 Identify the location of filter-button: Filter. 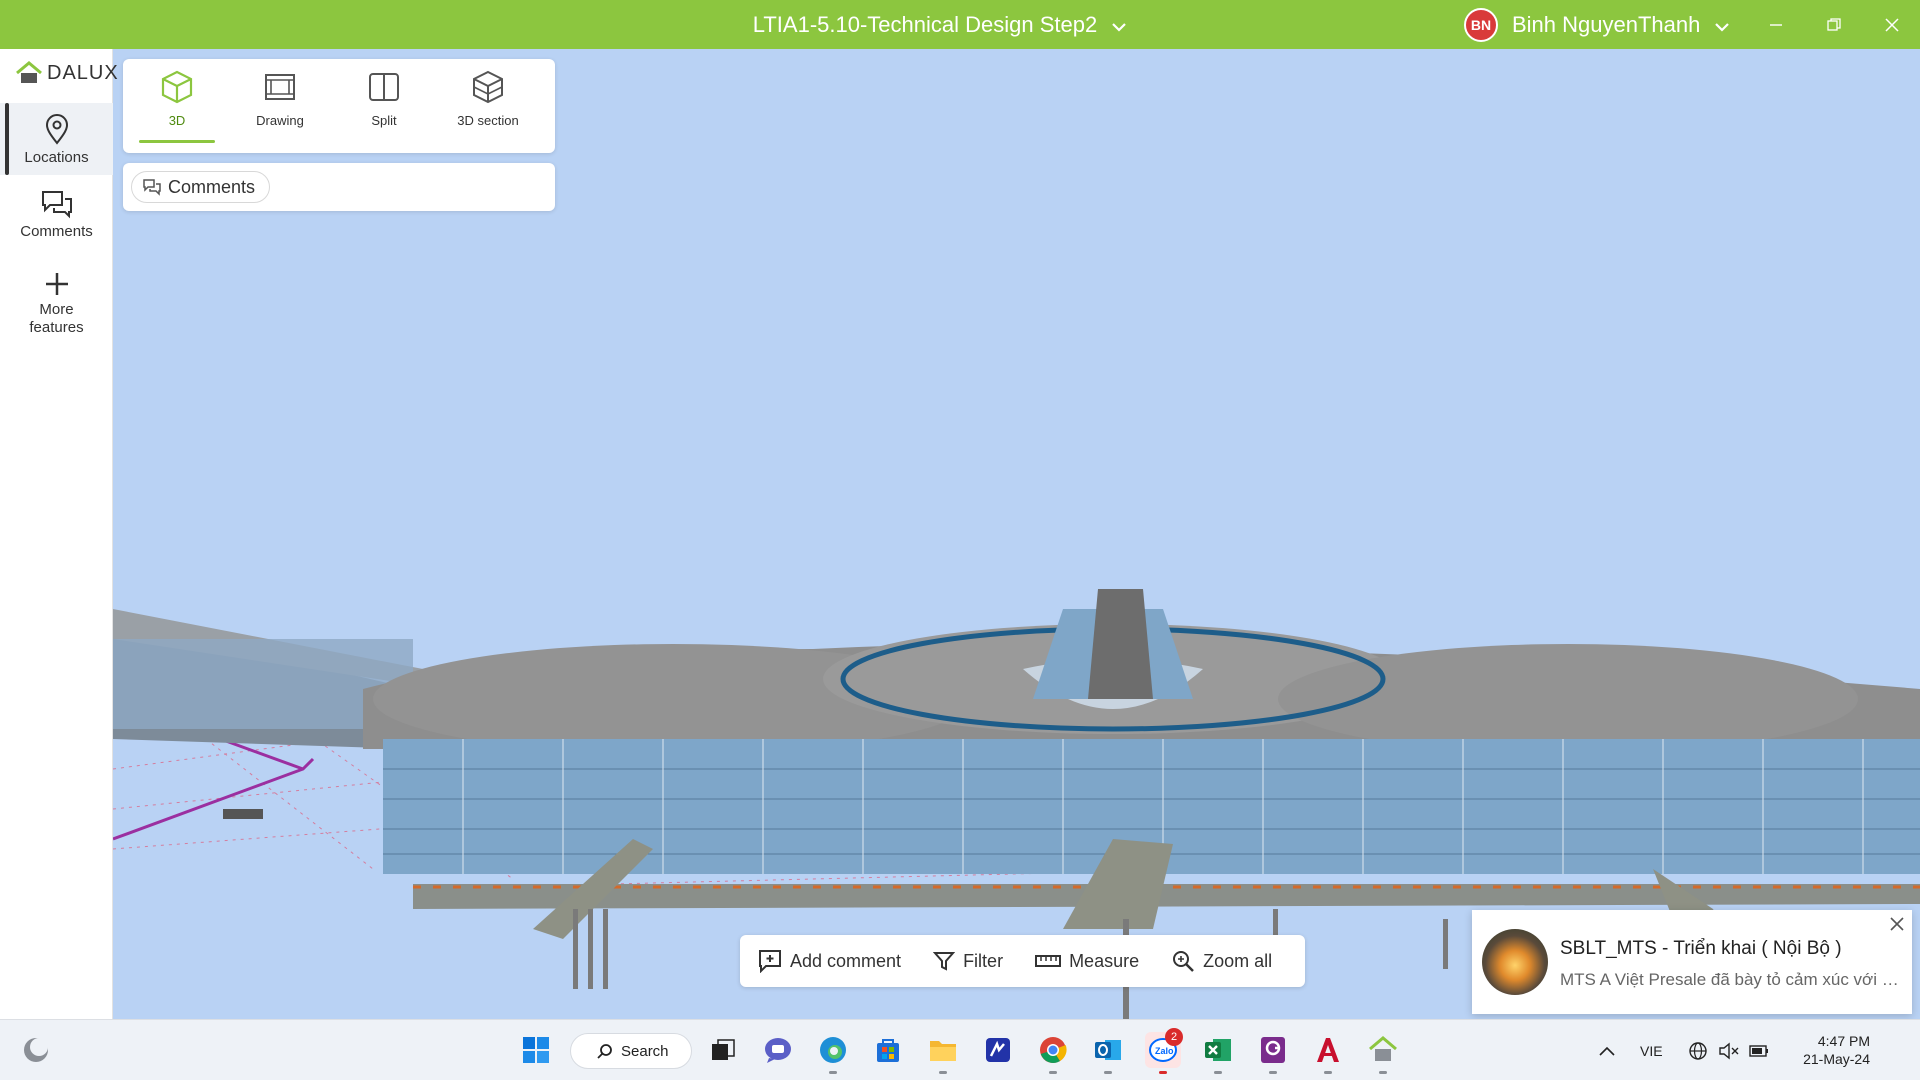
(968, 961).